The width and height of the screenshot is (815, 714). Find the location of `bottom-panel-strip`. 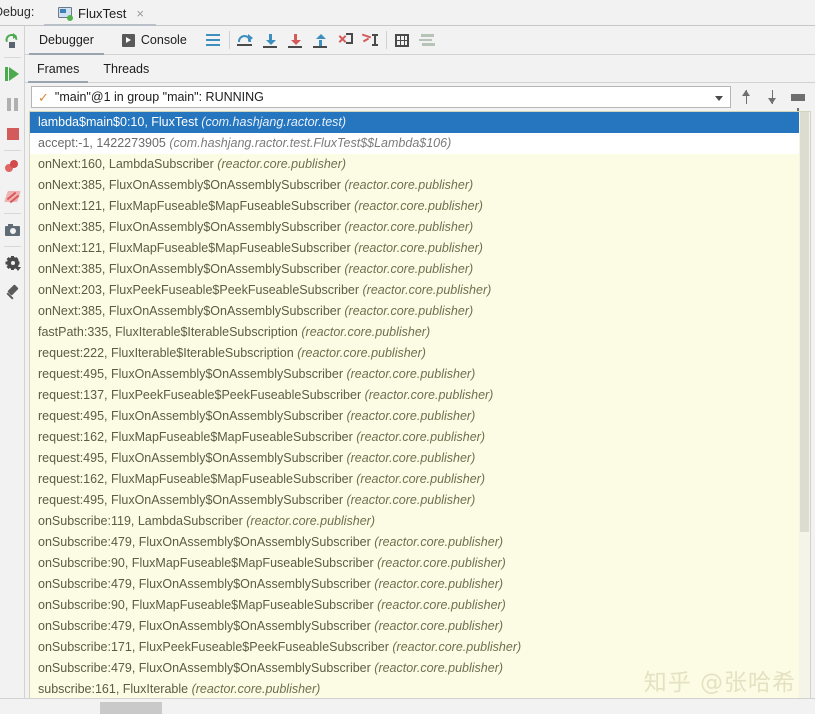

bottom-panel-strip is located at coordinates (407, 706).